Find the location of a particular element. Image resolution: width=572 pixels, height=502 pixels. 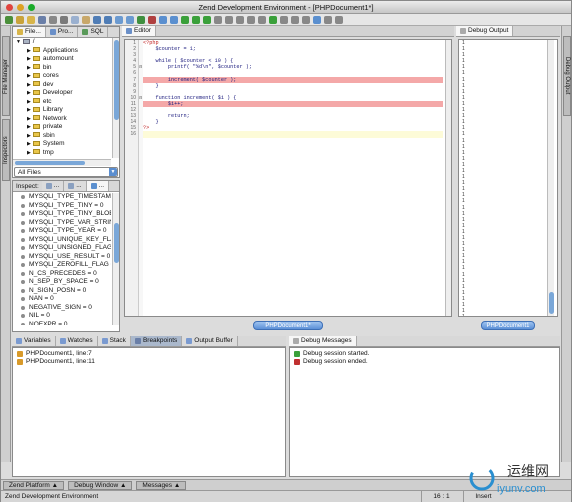

step-over-icon is located at coordinates (207, 19).